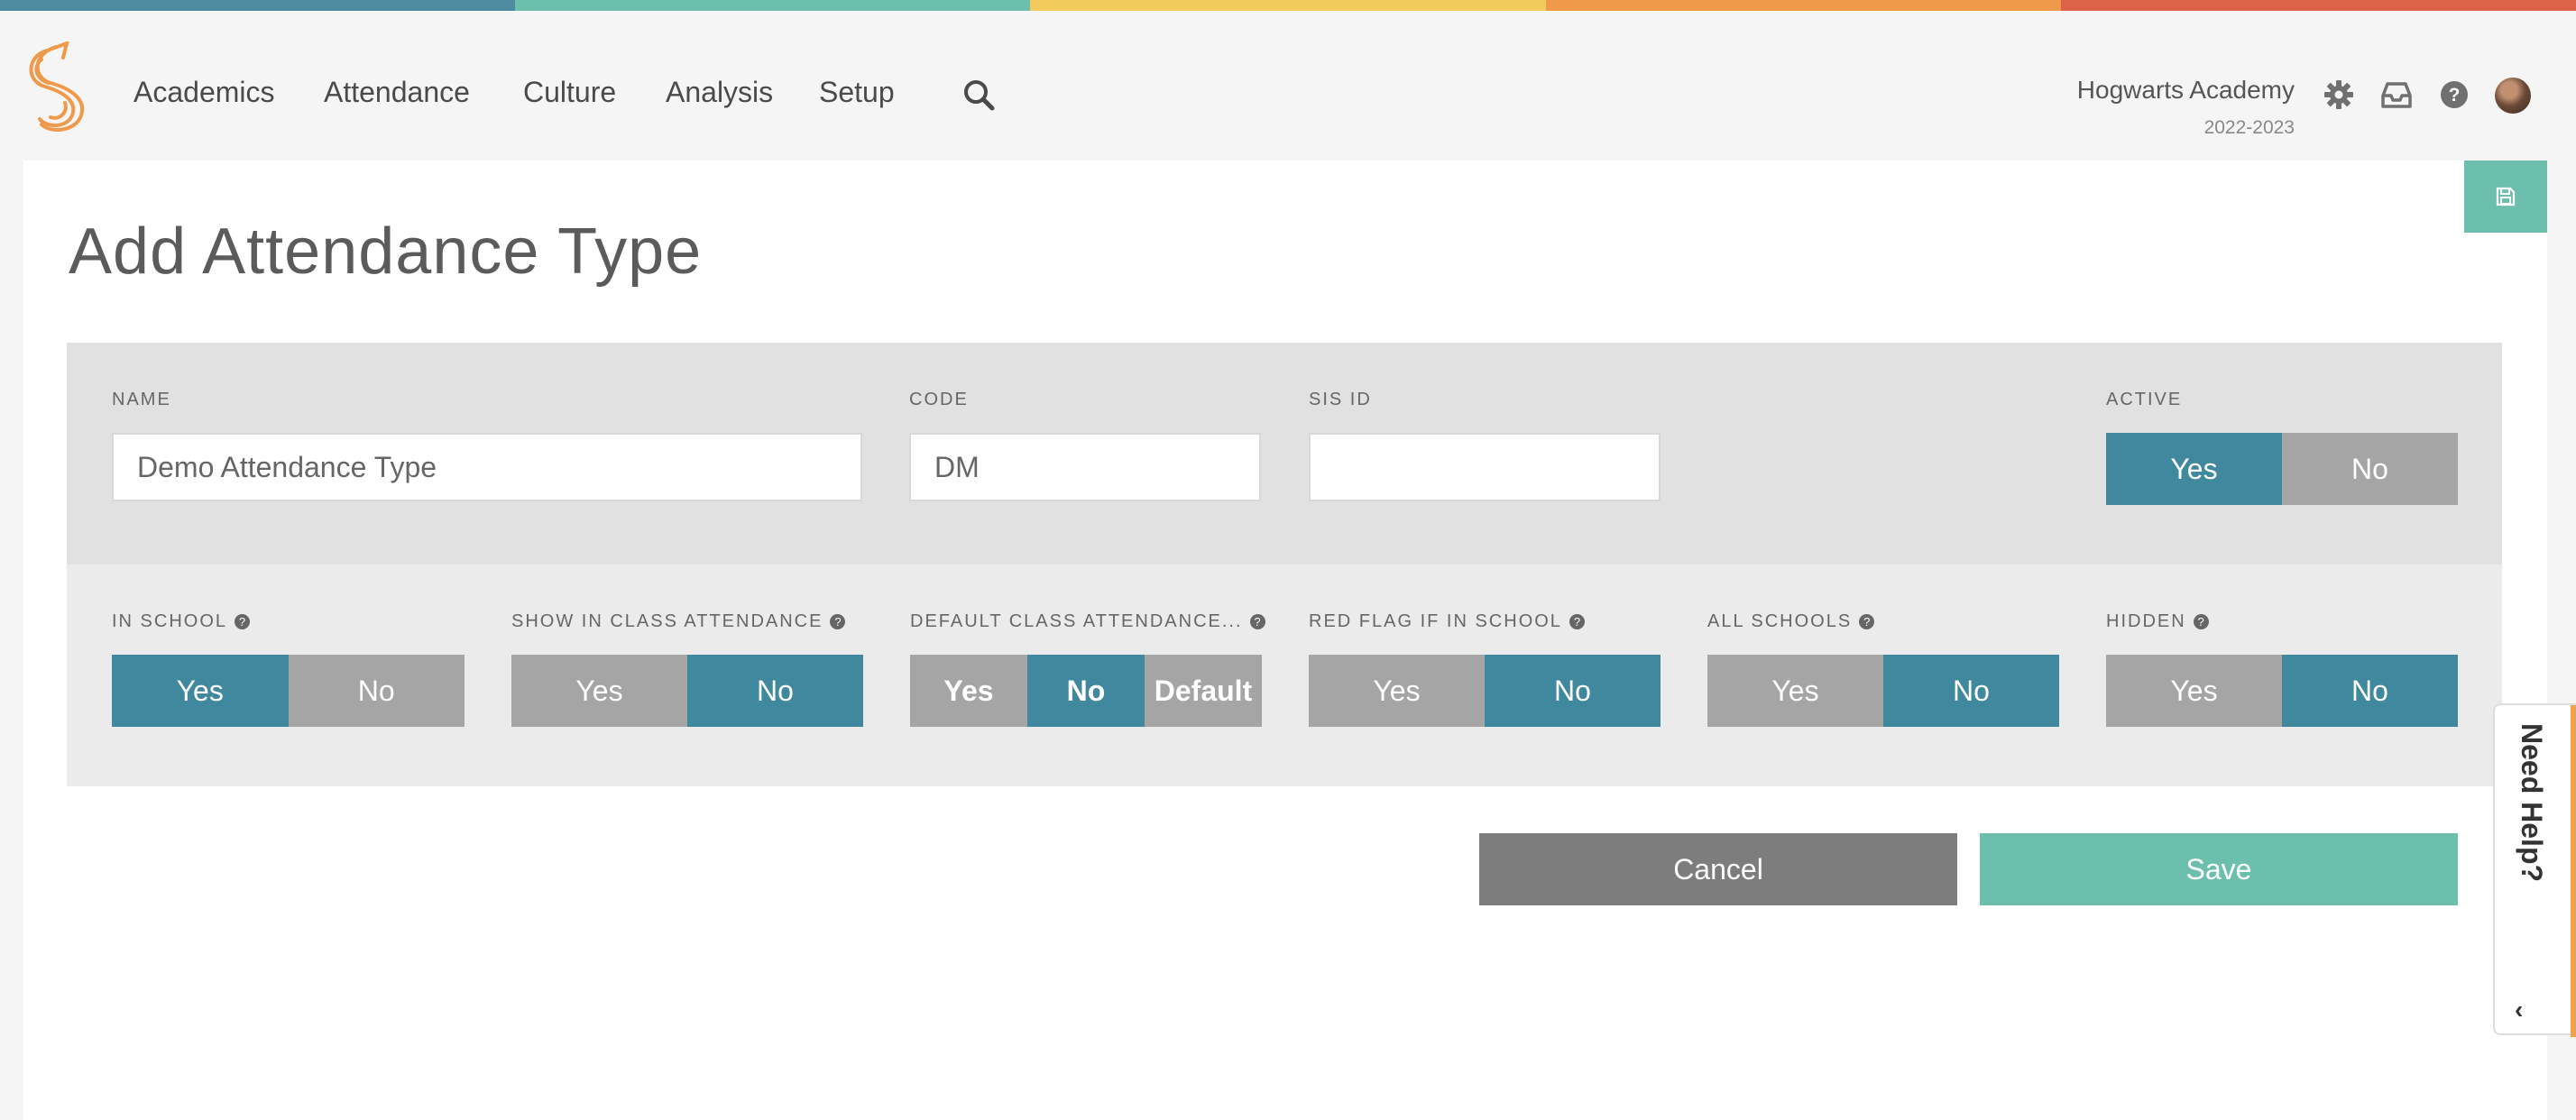 This screenshot has height=1120, width=2576. Describe the element at coordinates (2396, 95) in the screenshot. I see `inbox-icon` at that location.